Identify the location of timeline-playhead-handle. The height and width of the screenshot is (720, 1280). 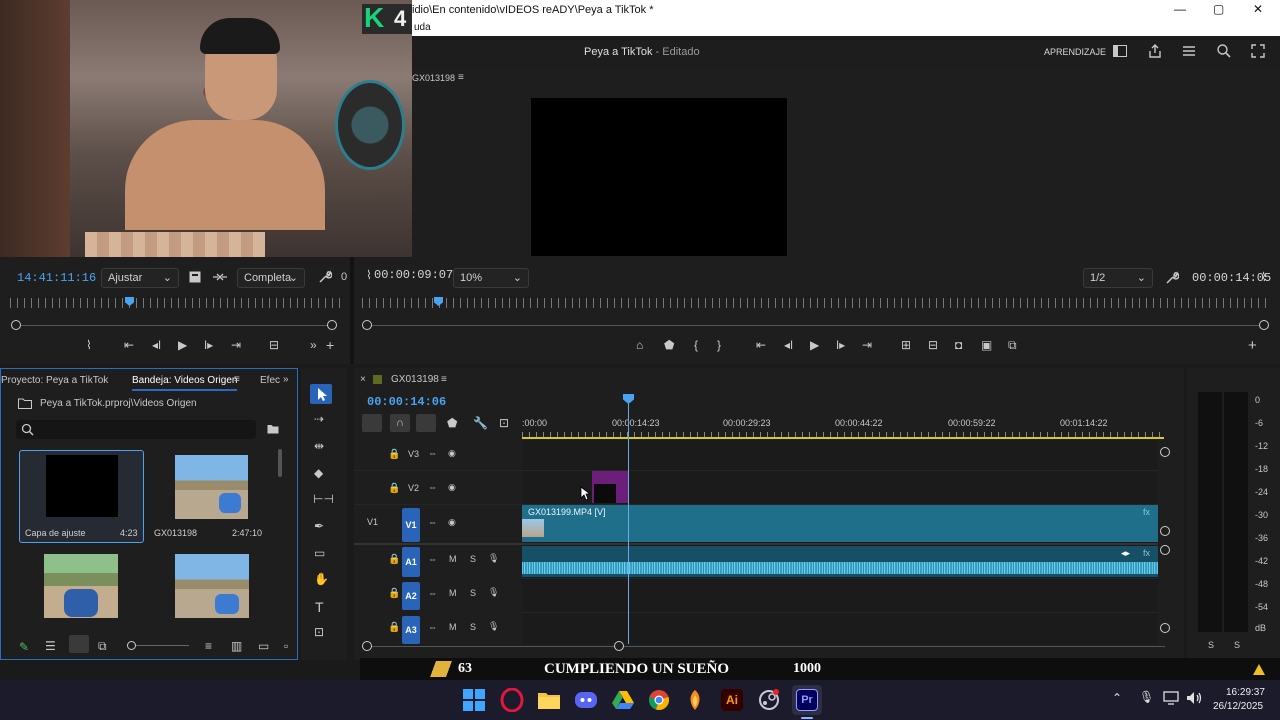
(628, 399).